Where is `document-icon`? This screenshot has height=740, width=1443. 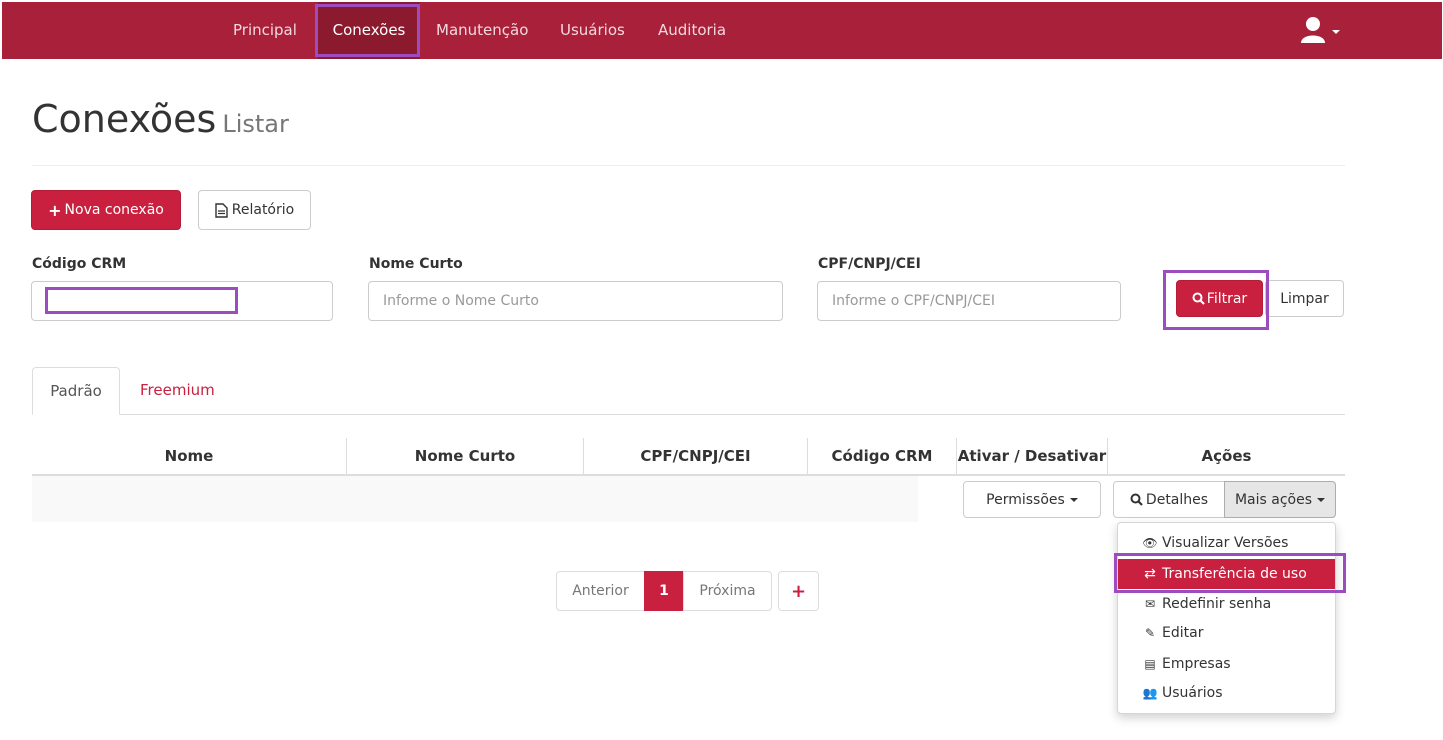 document-icon is located at coordinates (221, 210).